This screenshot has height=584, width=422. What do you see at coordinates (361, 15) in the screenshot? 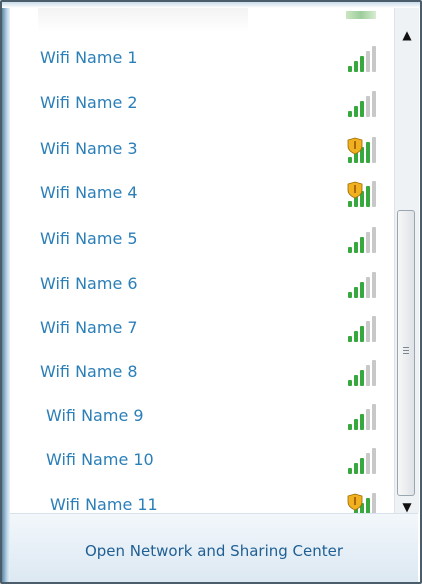
I see `partial-signal-icon` at bounding box center [361, 15].